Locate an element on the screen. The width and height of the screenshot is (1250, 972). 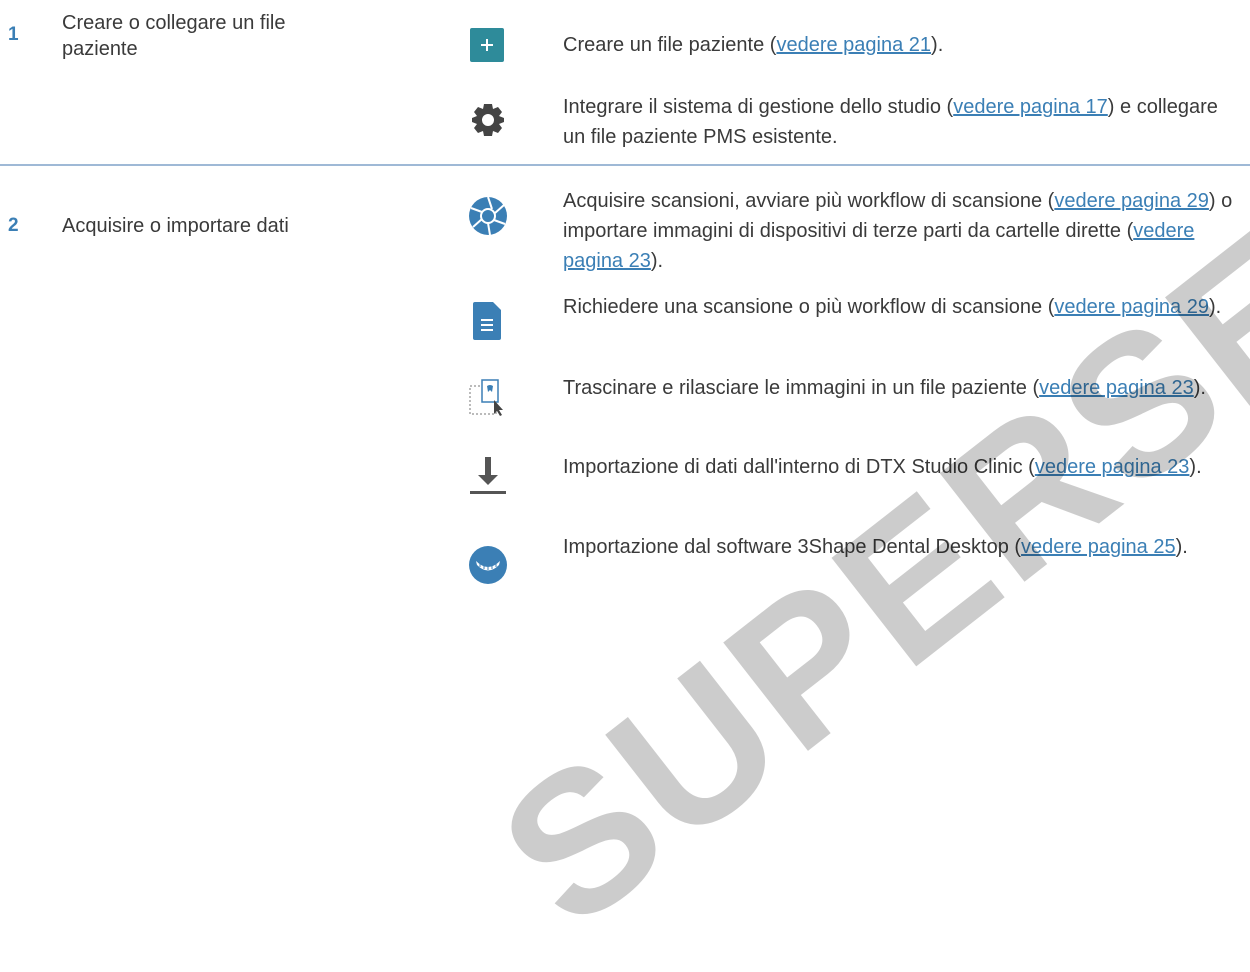
page-link: vedere pagina 17 is located at coordinates (1030, 107).